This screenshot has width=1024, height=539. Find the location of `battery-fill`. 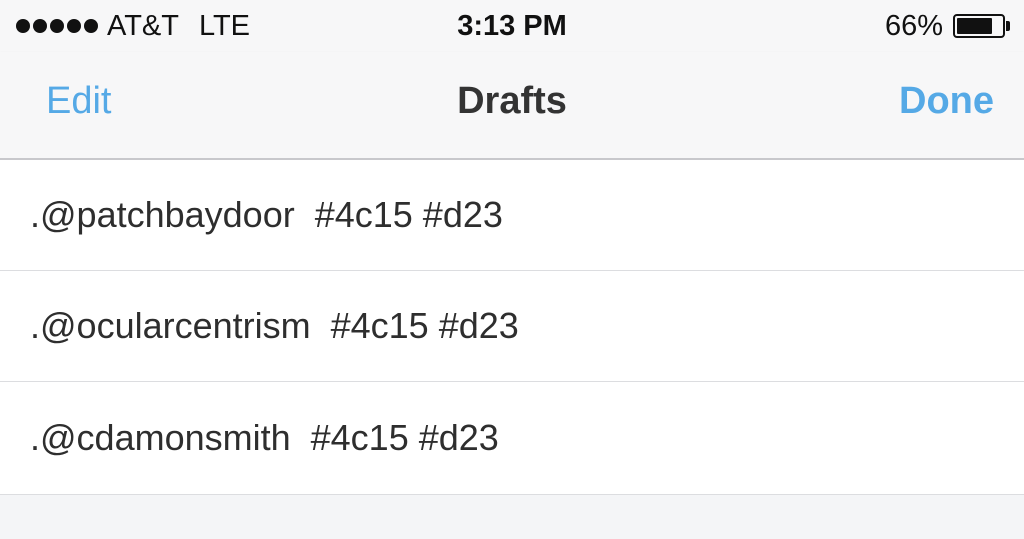

battery-fill is located at coordinates (975, 26).